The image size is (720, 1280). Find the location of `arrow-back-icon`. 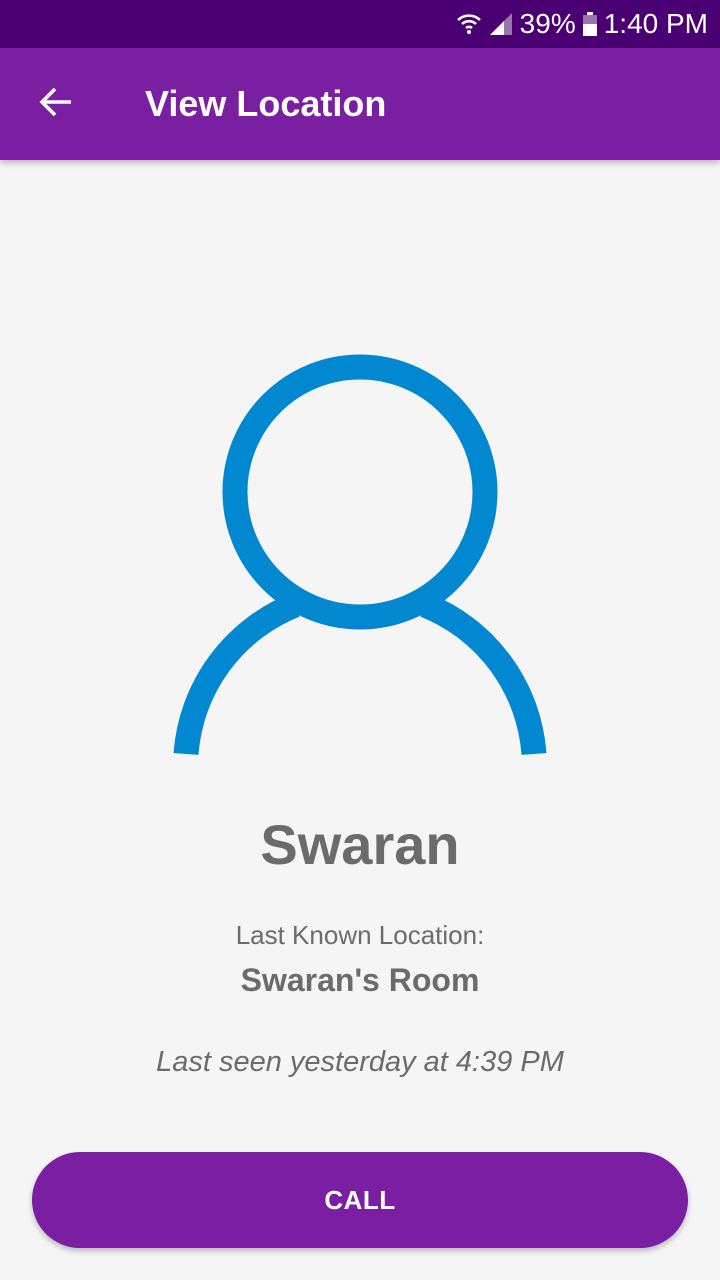

arrow-back-icon is located at coordinates (56, 104).